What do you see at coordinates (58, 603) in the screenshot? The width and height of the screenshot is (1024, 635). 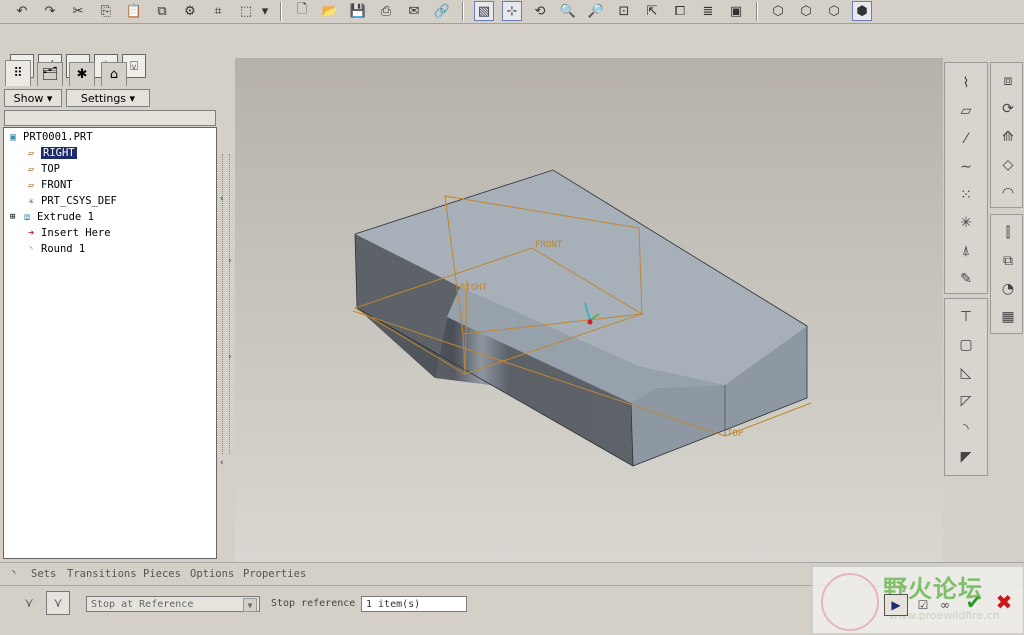 I see `transition-mode-icon: ⋎` at bounding box center [58, 603].